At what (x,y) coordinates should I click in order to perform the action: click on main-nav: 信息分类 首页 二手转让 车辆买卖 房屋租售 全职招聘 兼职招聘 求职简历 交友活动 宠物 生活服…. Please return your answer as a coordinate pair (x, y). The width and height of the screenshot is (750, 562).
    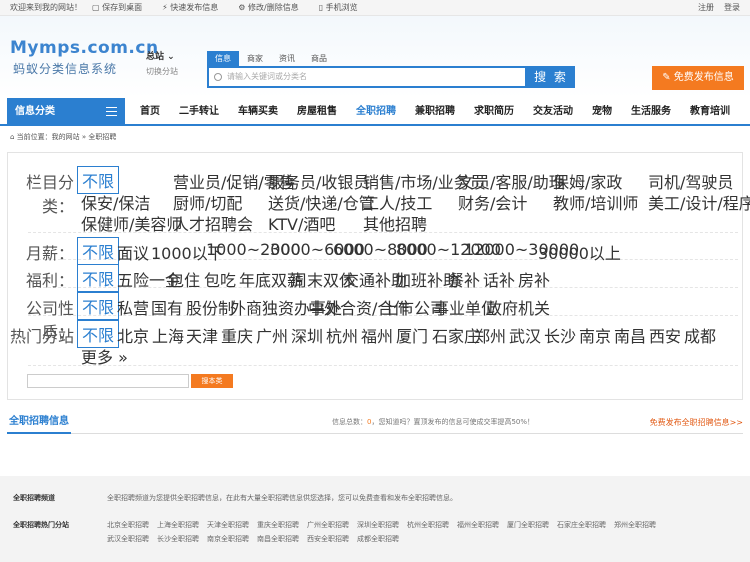
    Looking at the image, I should click on (375, 112).